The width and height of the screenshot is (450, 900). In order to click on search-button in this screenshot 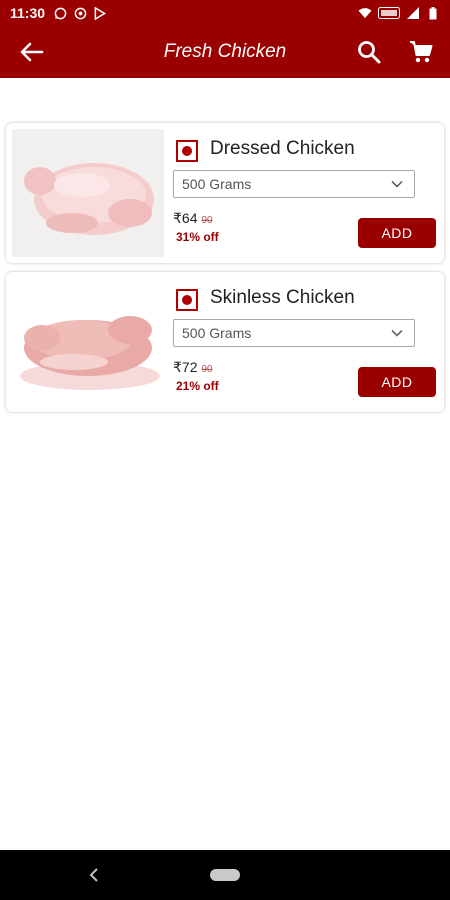, I will do `click(369, 52)`.